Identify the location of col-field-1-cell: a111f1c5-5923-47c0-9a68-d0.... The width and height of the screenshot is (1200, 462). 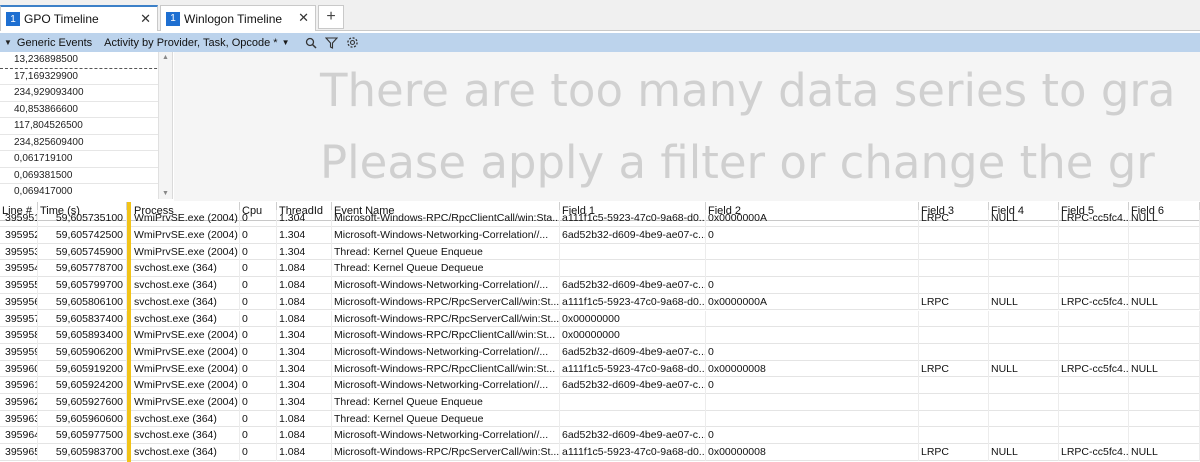
(633, 302).